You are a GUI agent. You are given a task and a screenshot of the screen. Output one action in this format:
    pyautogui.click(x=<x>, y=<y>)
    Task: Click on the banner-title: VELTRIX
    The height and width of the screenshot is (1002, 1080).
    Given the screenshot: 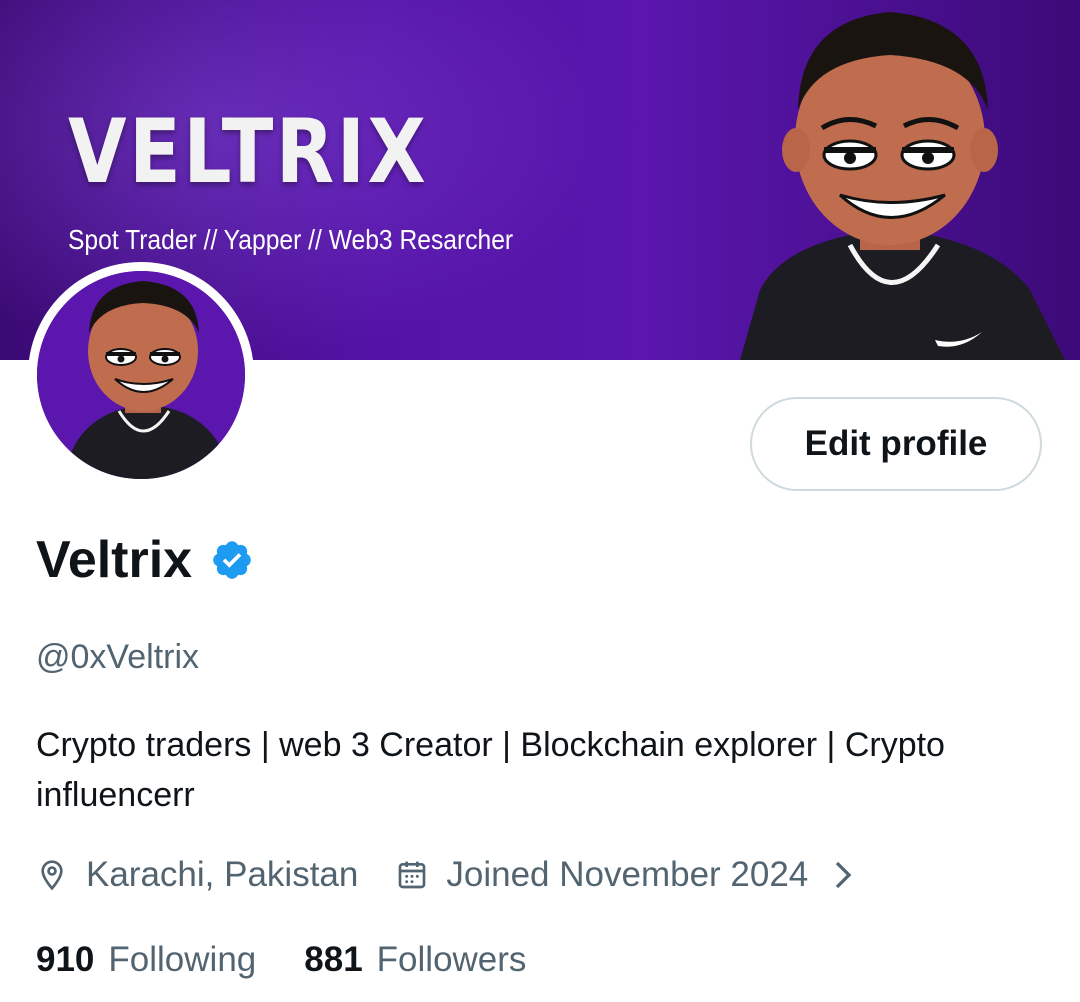 What is the action you would take?
    pyautogui.click(x=248, y=151)
    